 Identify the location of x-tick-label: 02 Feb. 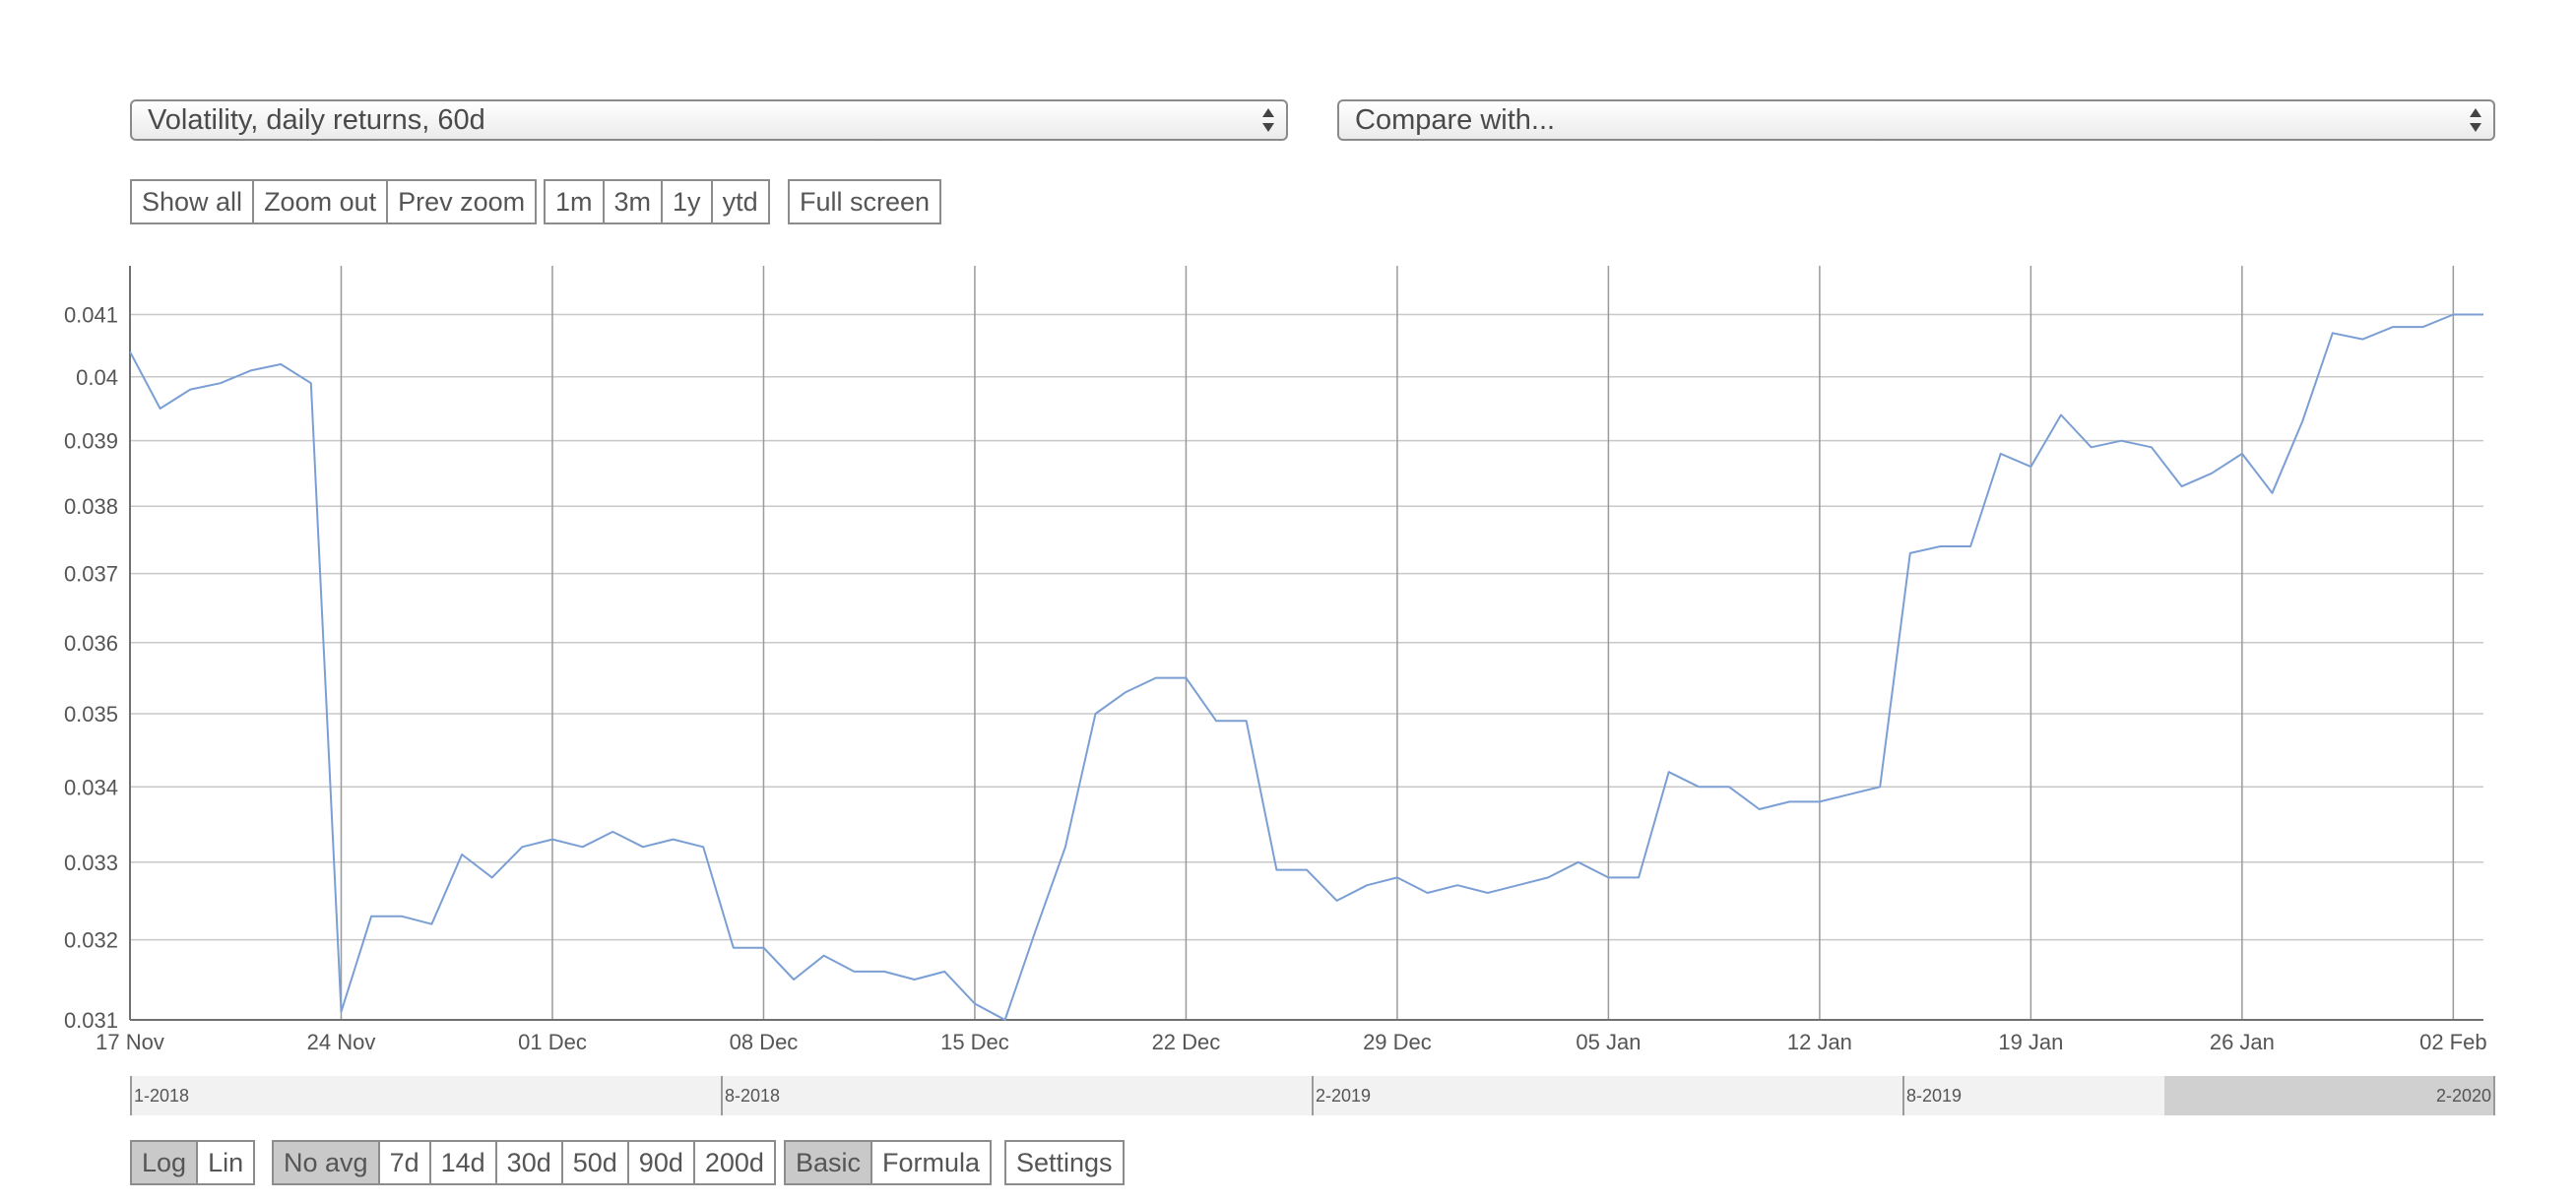
(2453, 1042).